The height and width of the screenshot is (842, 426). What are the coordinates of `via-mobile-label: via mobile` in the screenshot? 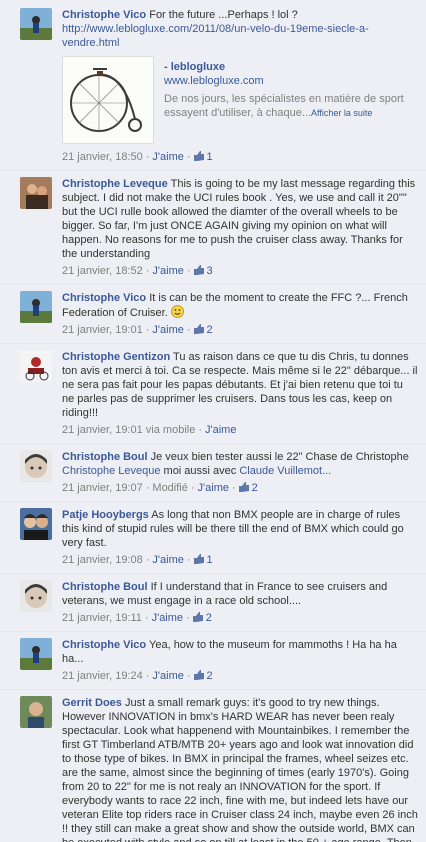 It's located at (171, 430).